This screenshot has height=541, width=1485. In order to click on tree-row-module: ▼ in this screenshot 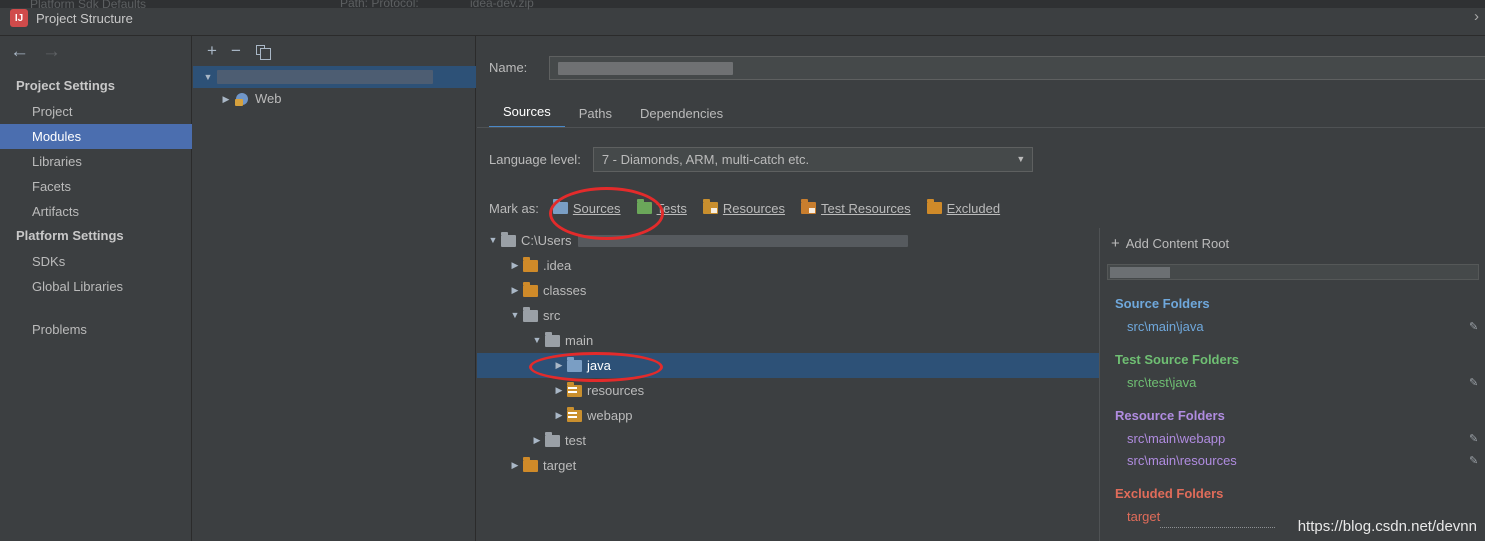, I will do `click(334, 77)`.